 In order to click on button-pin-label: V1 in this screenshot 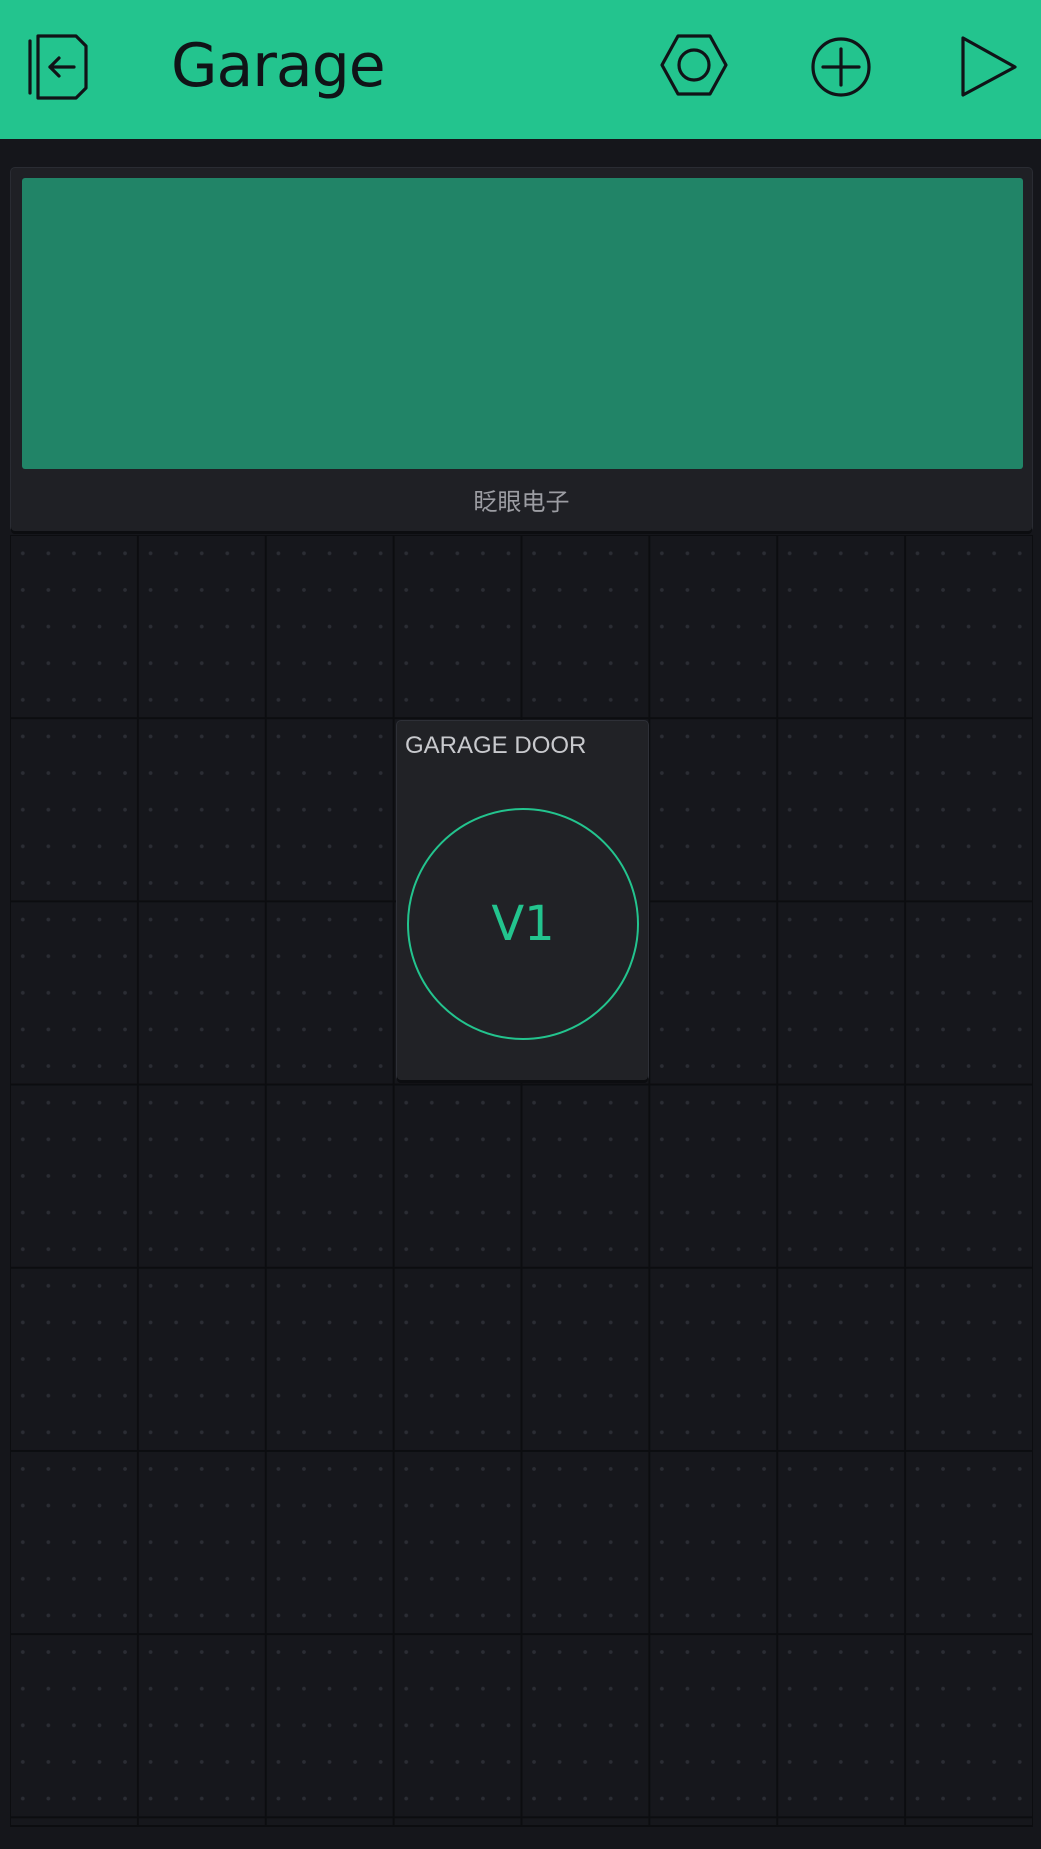, I will do `click(523, 924)`.